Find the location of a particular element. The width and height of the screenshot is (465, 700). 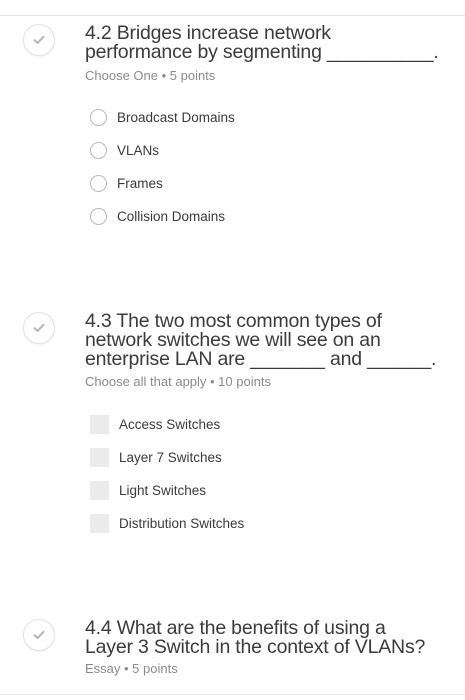

option-label: Frames is located at coordinates (140, 183).